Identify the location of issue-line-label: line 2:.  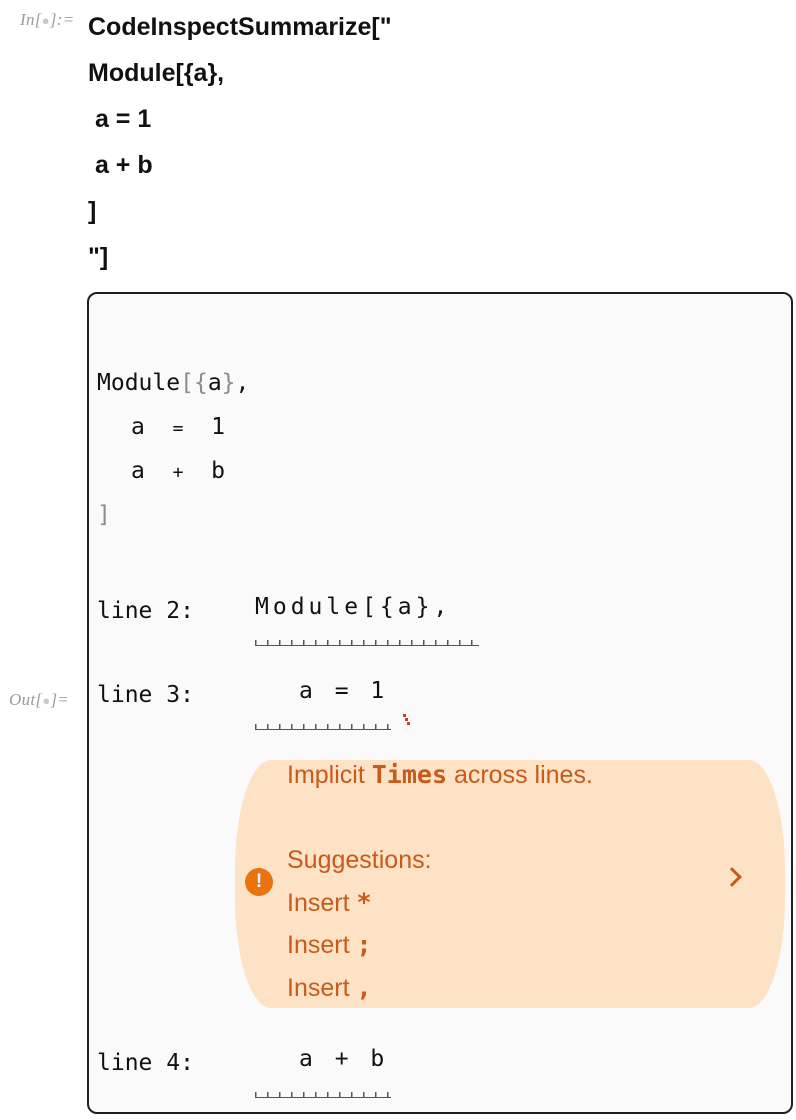
(145, 611).